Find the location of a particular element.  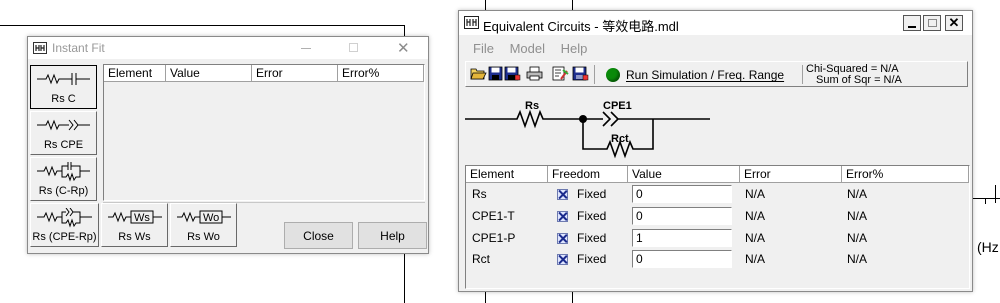

circuit-button-rs-cpe-rp: Rs (CPE-Rp) is located at coordinates (64, 225).